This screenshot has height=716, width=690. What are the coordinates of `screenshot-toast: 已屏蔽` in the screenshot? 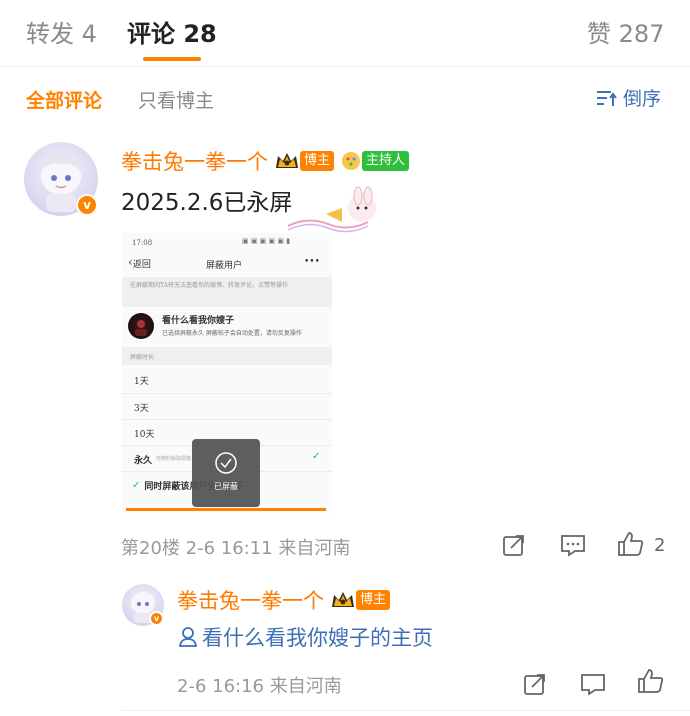 It's located at (226, 473).